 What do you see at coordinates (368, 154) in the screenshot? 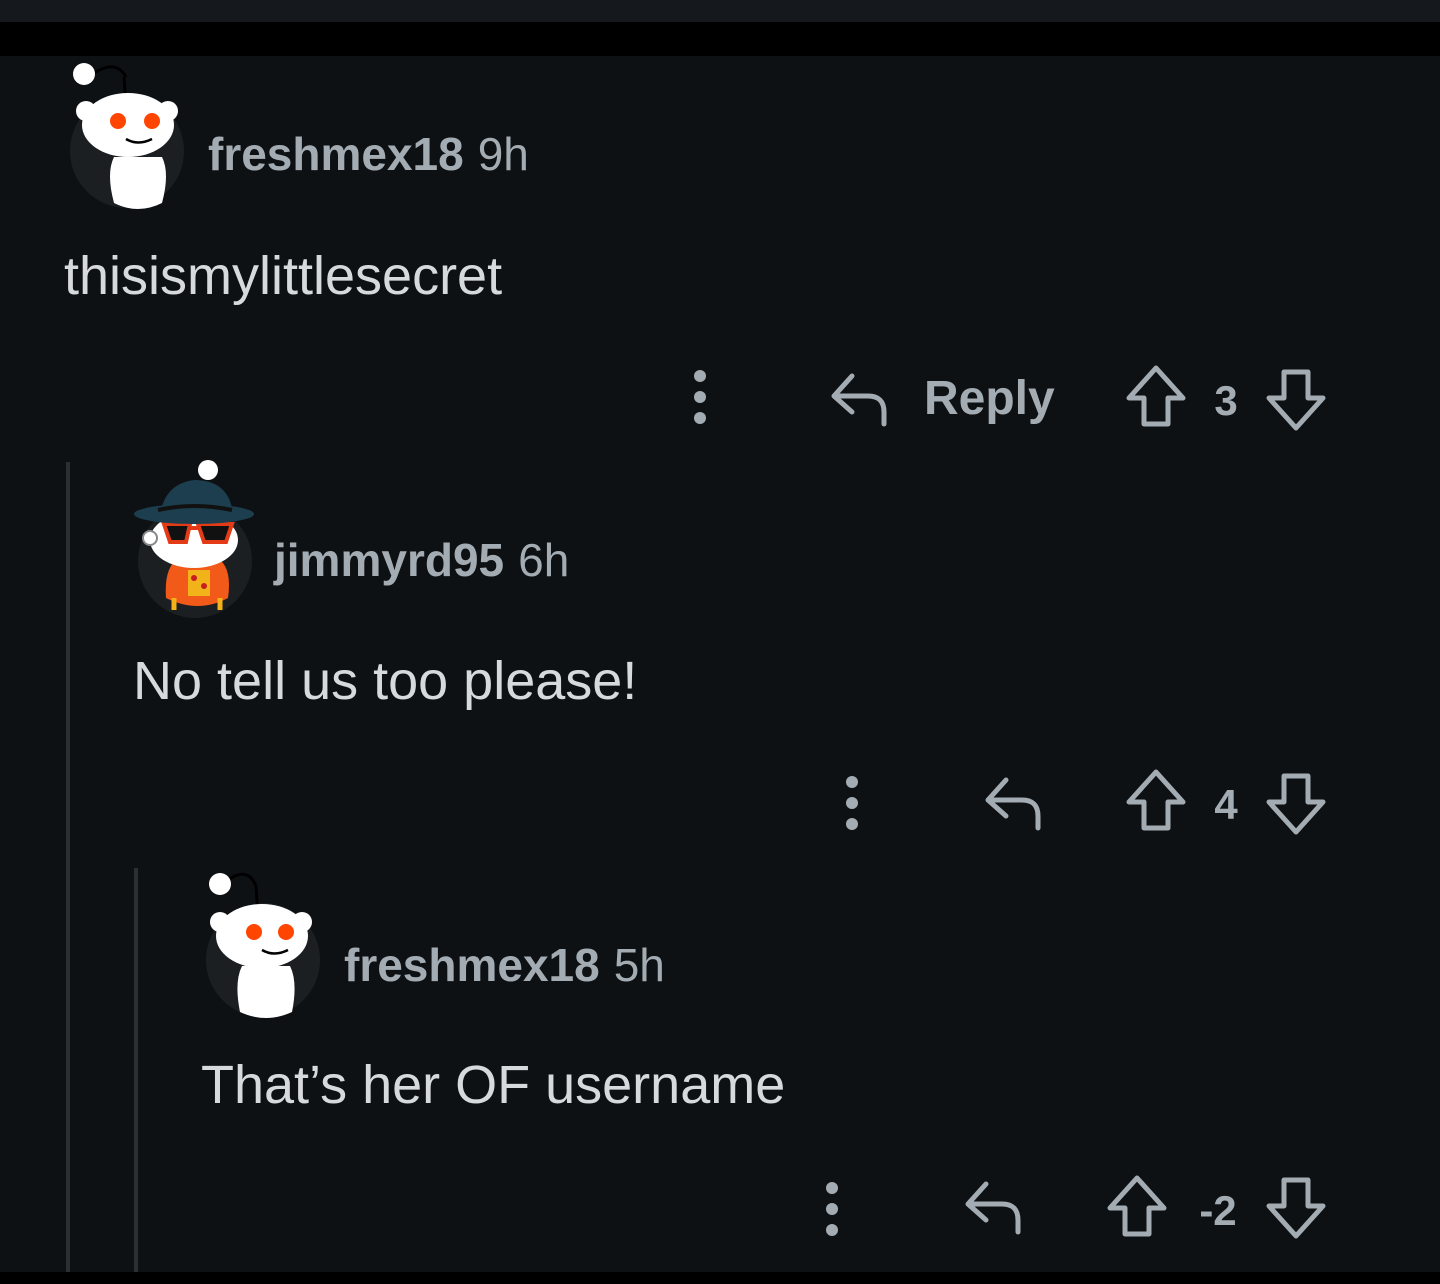
I see `comment-username: freshmex18 9h` at bounding box center [368, 154].